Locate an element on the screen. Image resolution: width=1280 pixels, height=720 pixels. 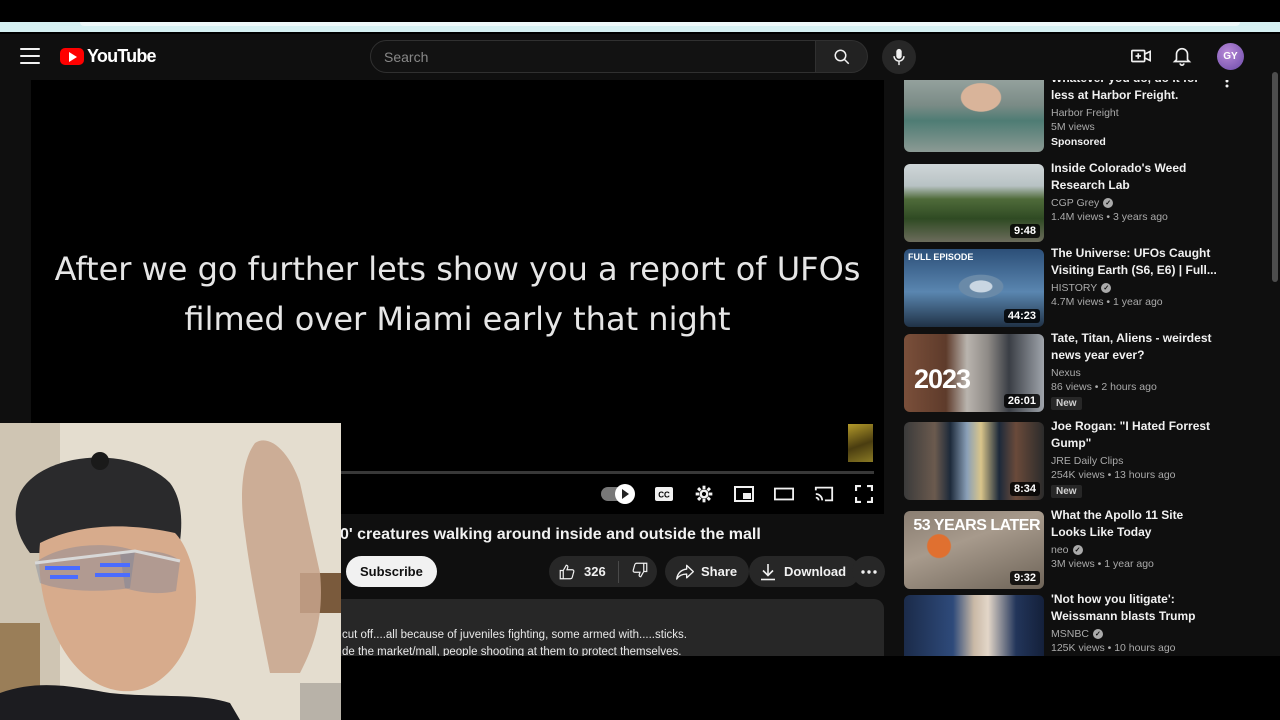
video-thumbnail: FULL EPISODE 44:23 is located at coordinates (974, 288).